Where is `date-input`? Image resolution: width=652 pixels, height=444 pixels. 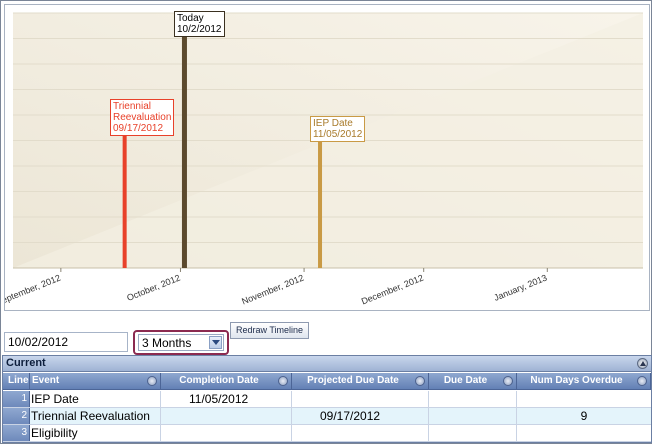
date-input is located at coordinates (66, 342).